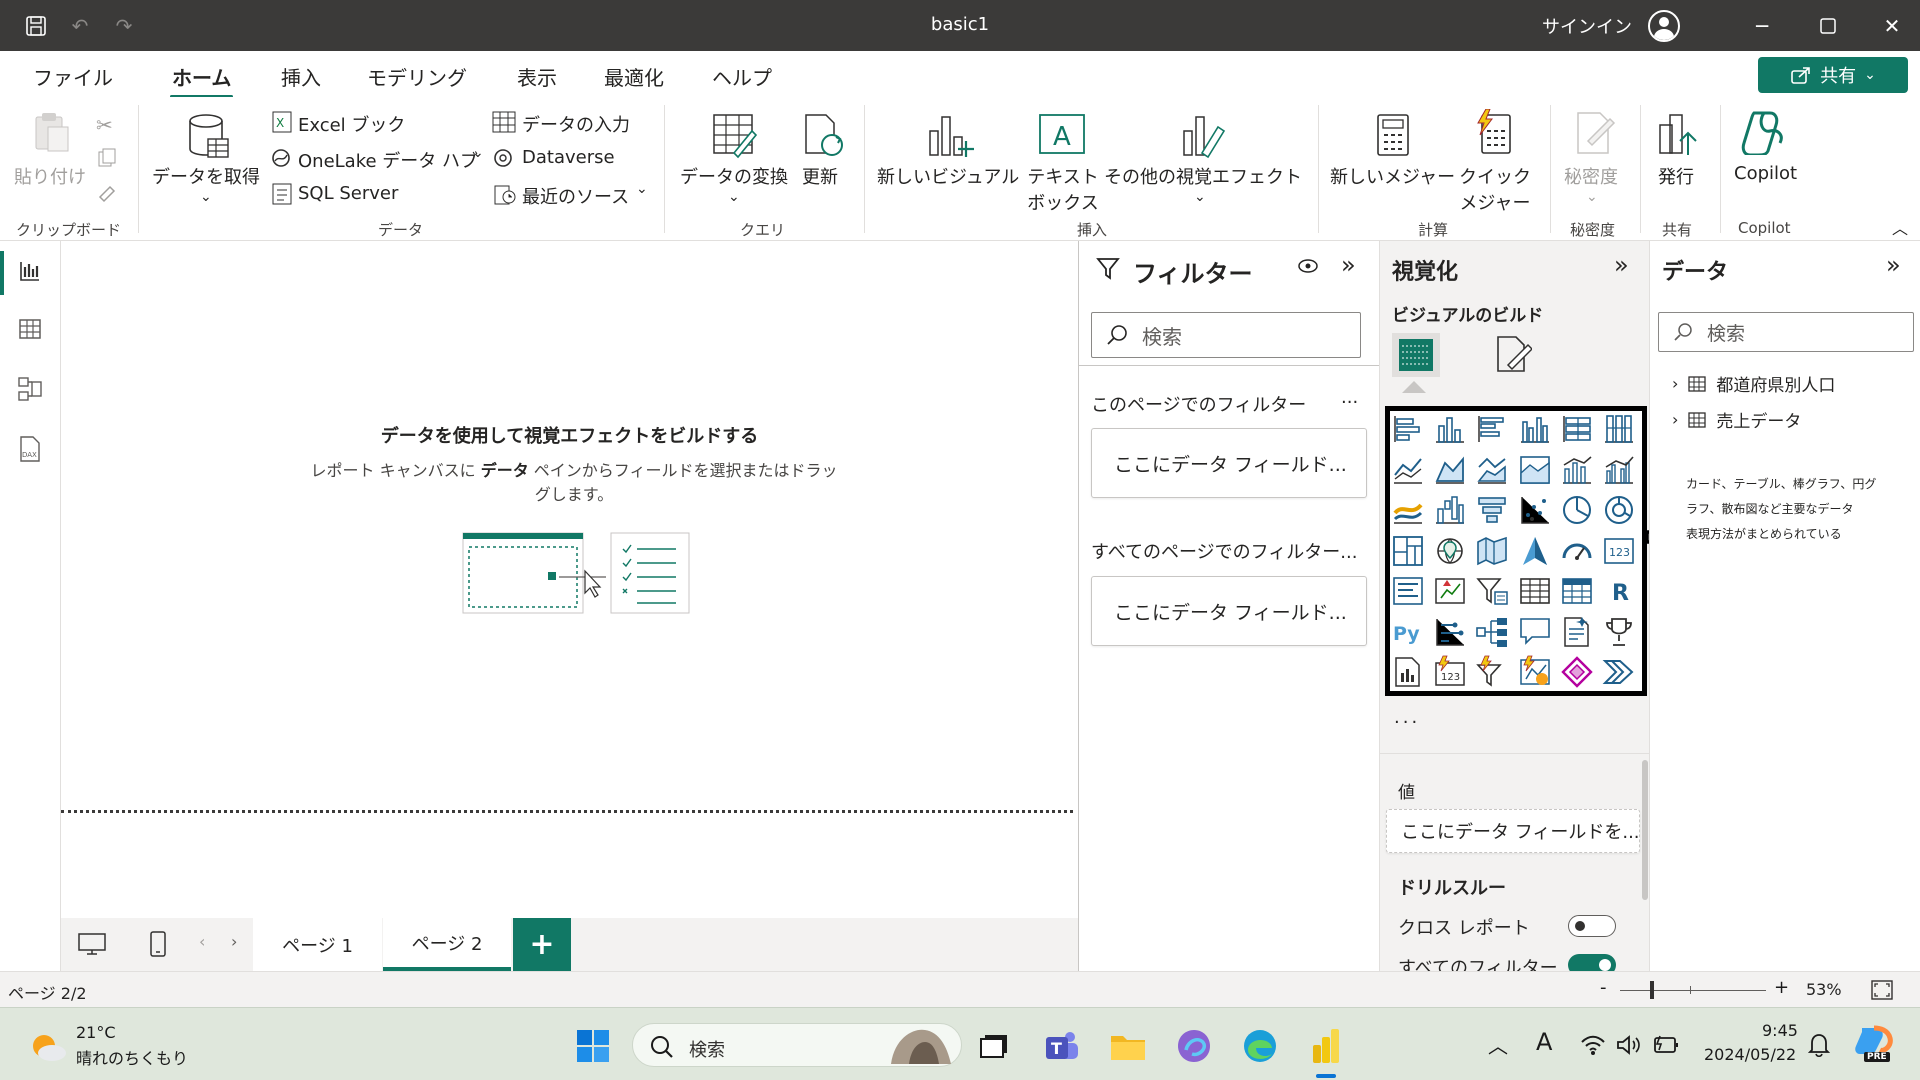 Image resolution: width=1920 pixels, height=1080 pixels. What do you see at coordinates (1900, 227) in the screenshot?
I see `collapse-ribbon-icon: ︿` at bounding box center [1900, 227].